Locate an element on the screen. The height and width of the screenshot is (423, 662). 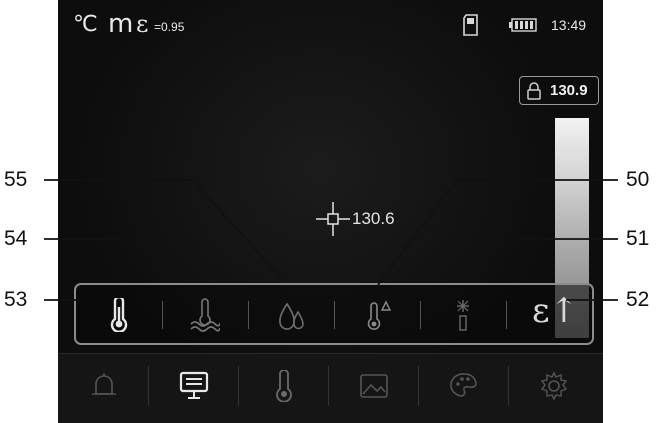
max-temp-lock: 130.9 is located at coordinates (559, 90).